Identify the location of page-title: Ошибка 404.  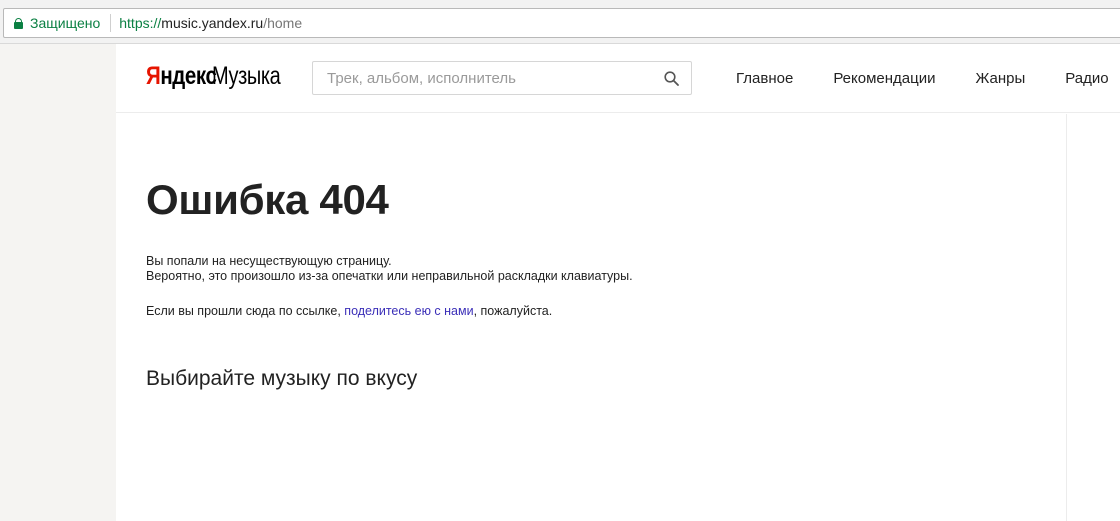
(267, 199).